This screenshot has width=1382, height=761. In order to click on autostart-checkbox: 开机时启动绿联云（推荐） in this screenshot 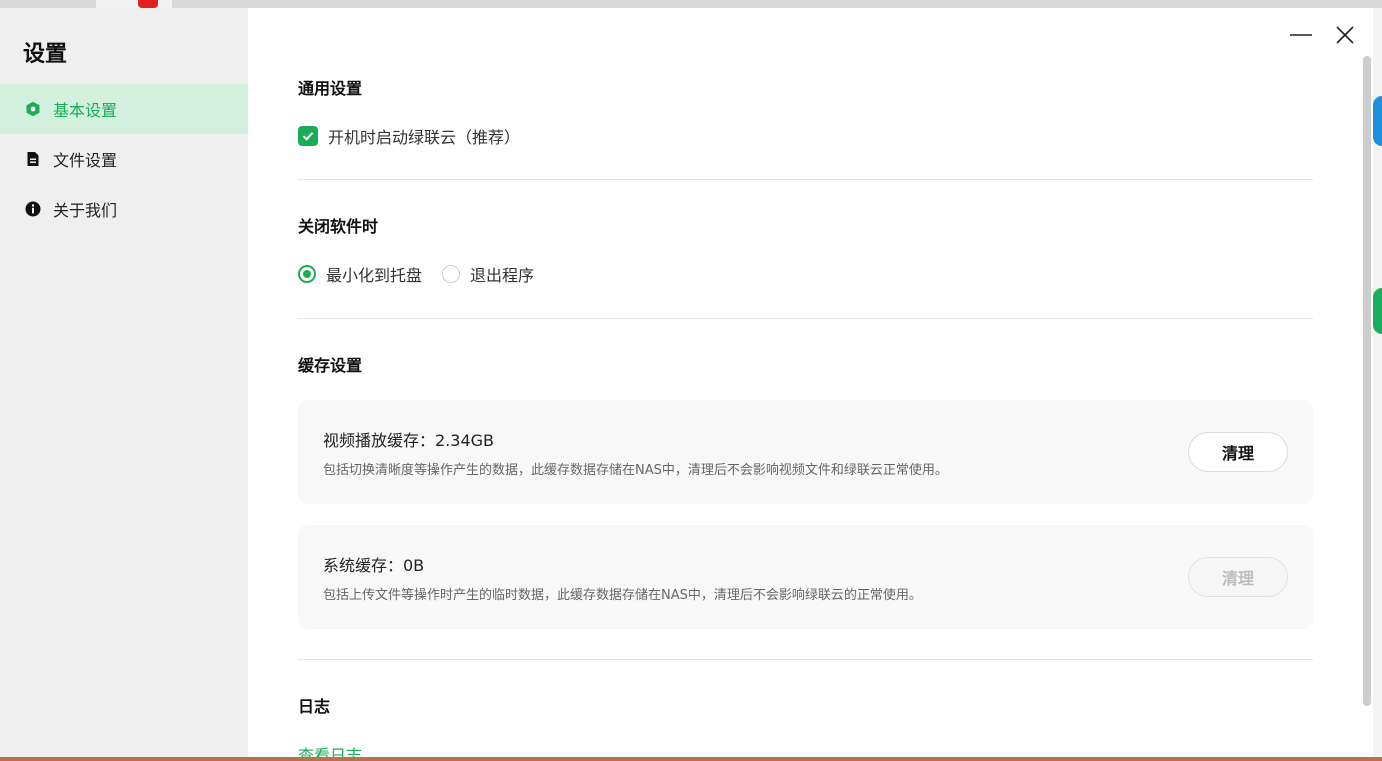, I will do `click(409, 136)`.